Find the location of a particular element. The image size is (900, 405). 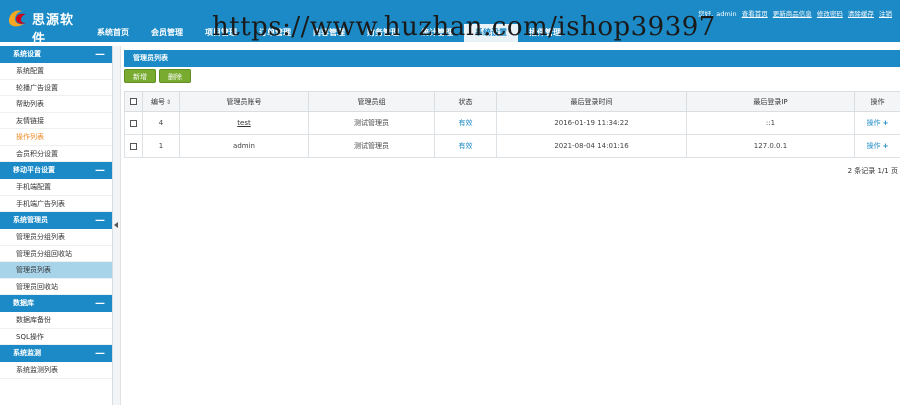

sidebar-item-banner-settings: 轮播广告设置 is located at coordinates (56, 88).